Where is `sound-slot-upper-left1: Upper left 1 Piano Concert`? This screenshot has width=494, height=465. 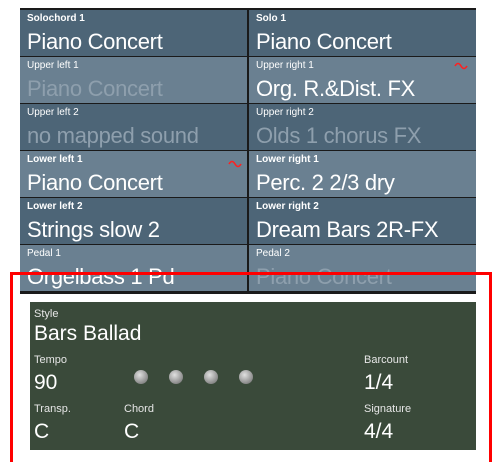
sound-slot-upper-left1: Upper left 1 Piano Concert is located at coordinates (133, 80).